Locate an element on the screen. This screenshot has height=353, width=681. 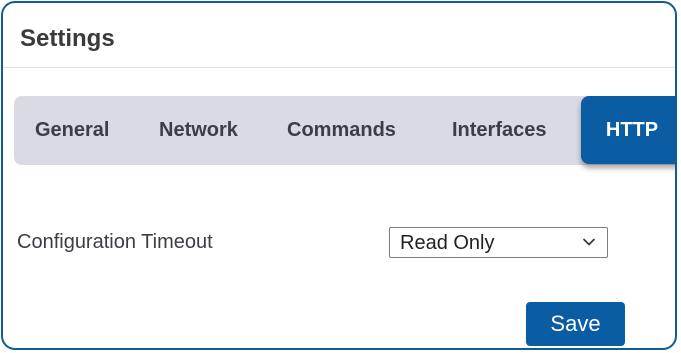
configuration-timeout-value: Read Only is located at coordinates (447, 243).